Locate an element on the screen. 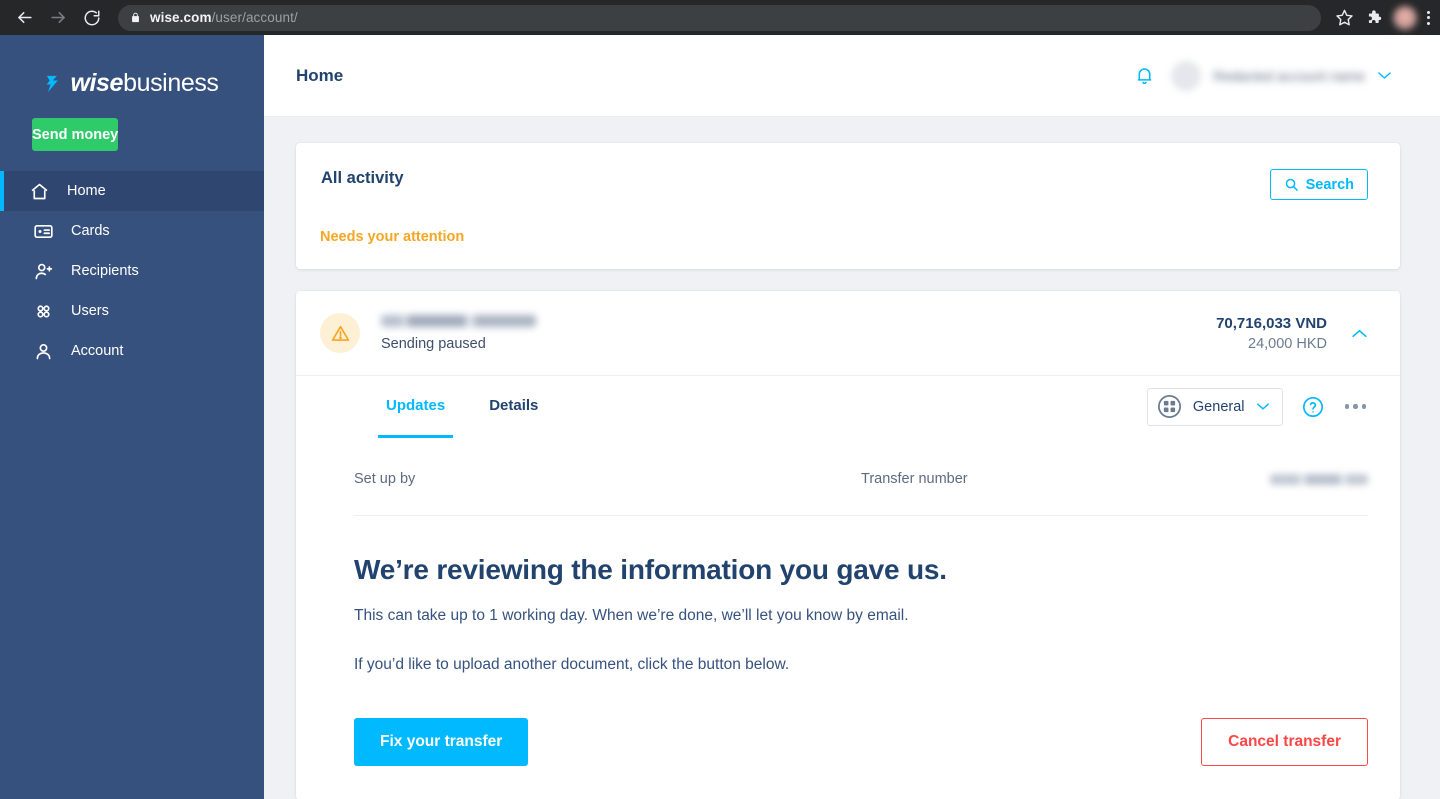 This screenshot has height=799, width=1440. transfer-status-label: Sending paused is located at coordinates (433, 343).